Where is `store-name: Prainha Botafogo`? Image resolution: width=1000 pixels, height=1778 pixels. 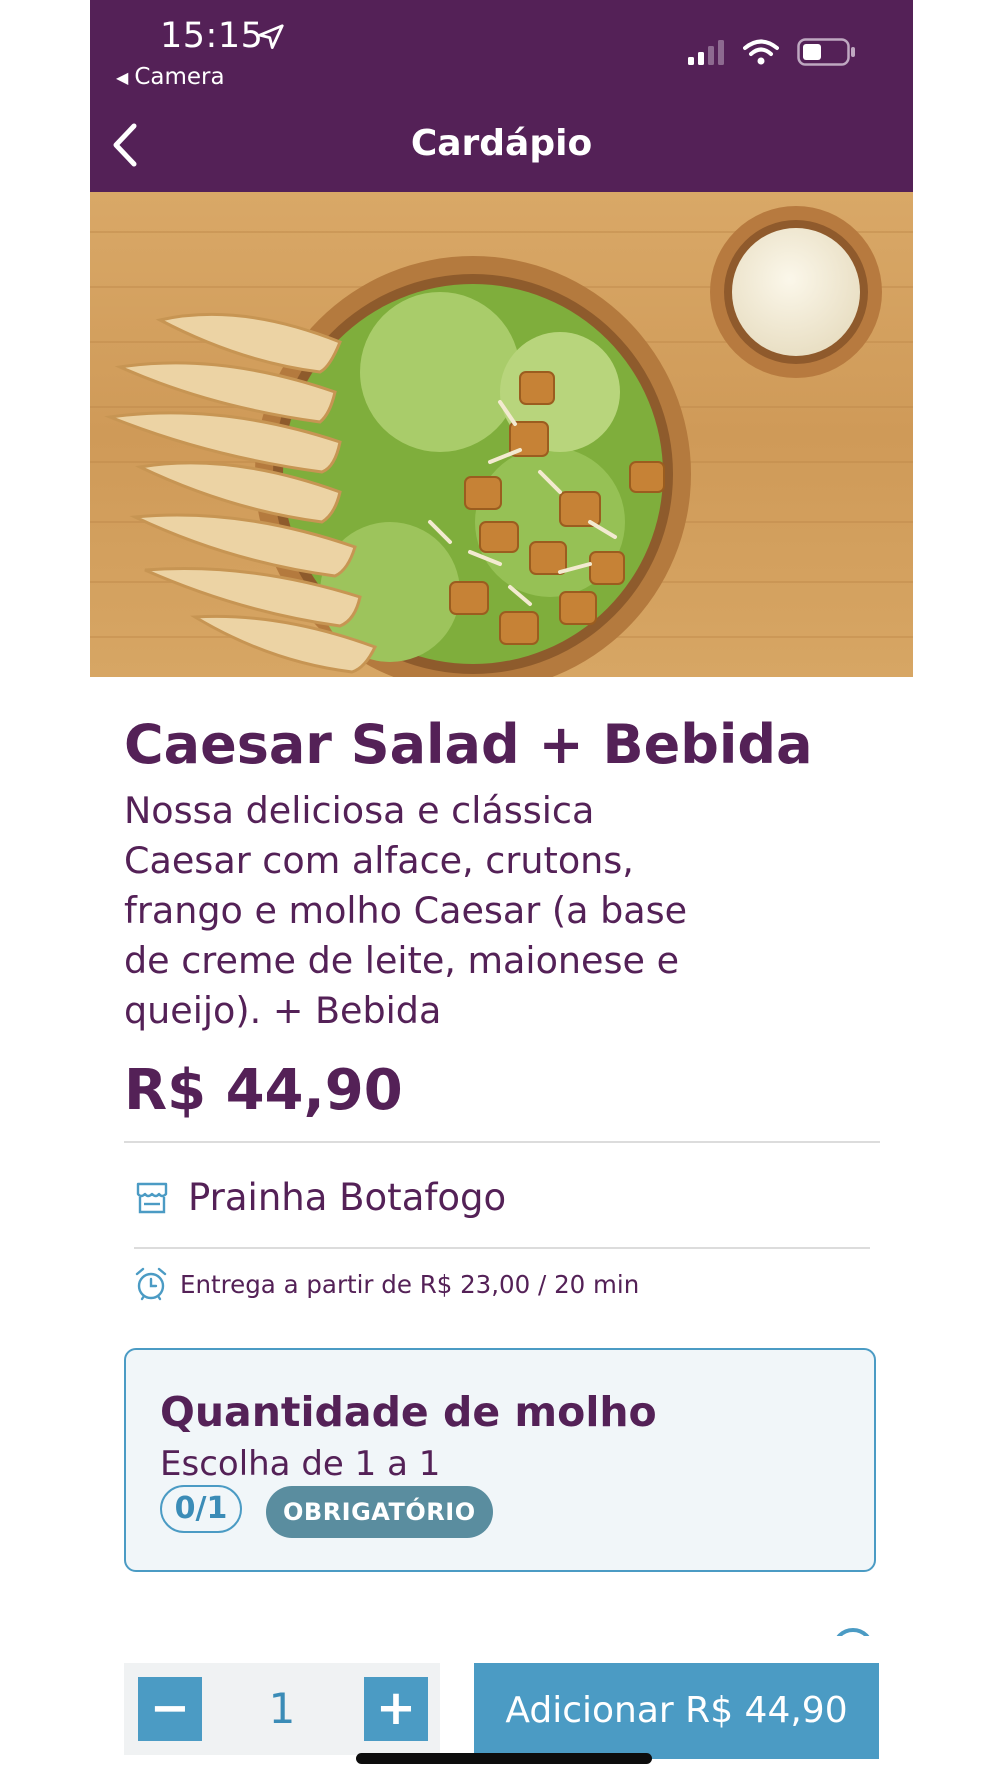
store-name: Prainha Botafogo is located at coordinates (347, 1197).